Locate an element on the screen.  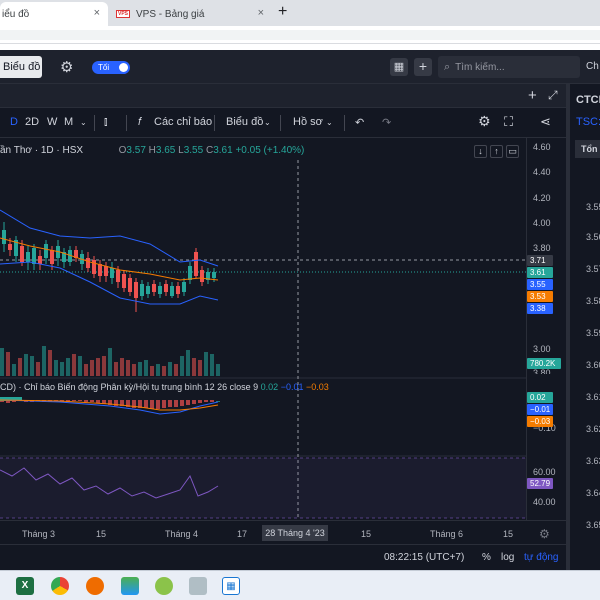
rsi-tick: 60.00 is located at coordinates (544, 472).